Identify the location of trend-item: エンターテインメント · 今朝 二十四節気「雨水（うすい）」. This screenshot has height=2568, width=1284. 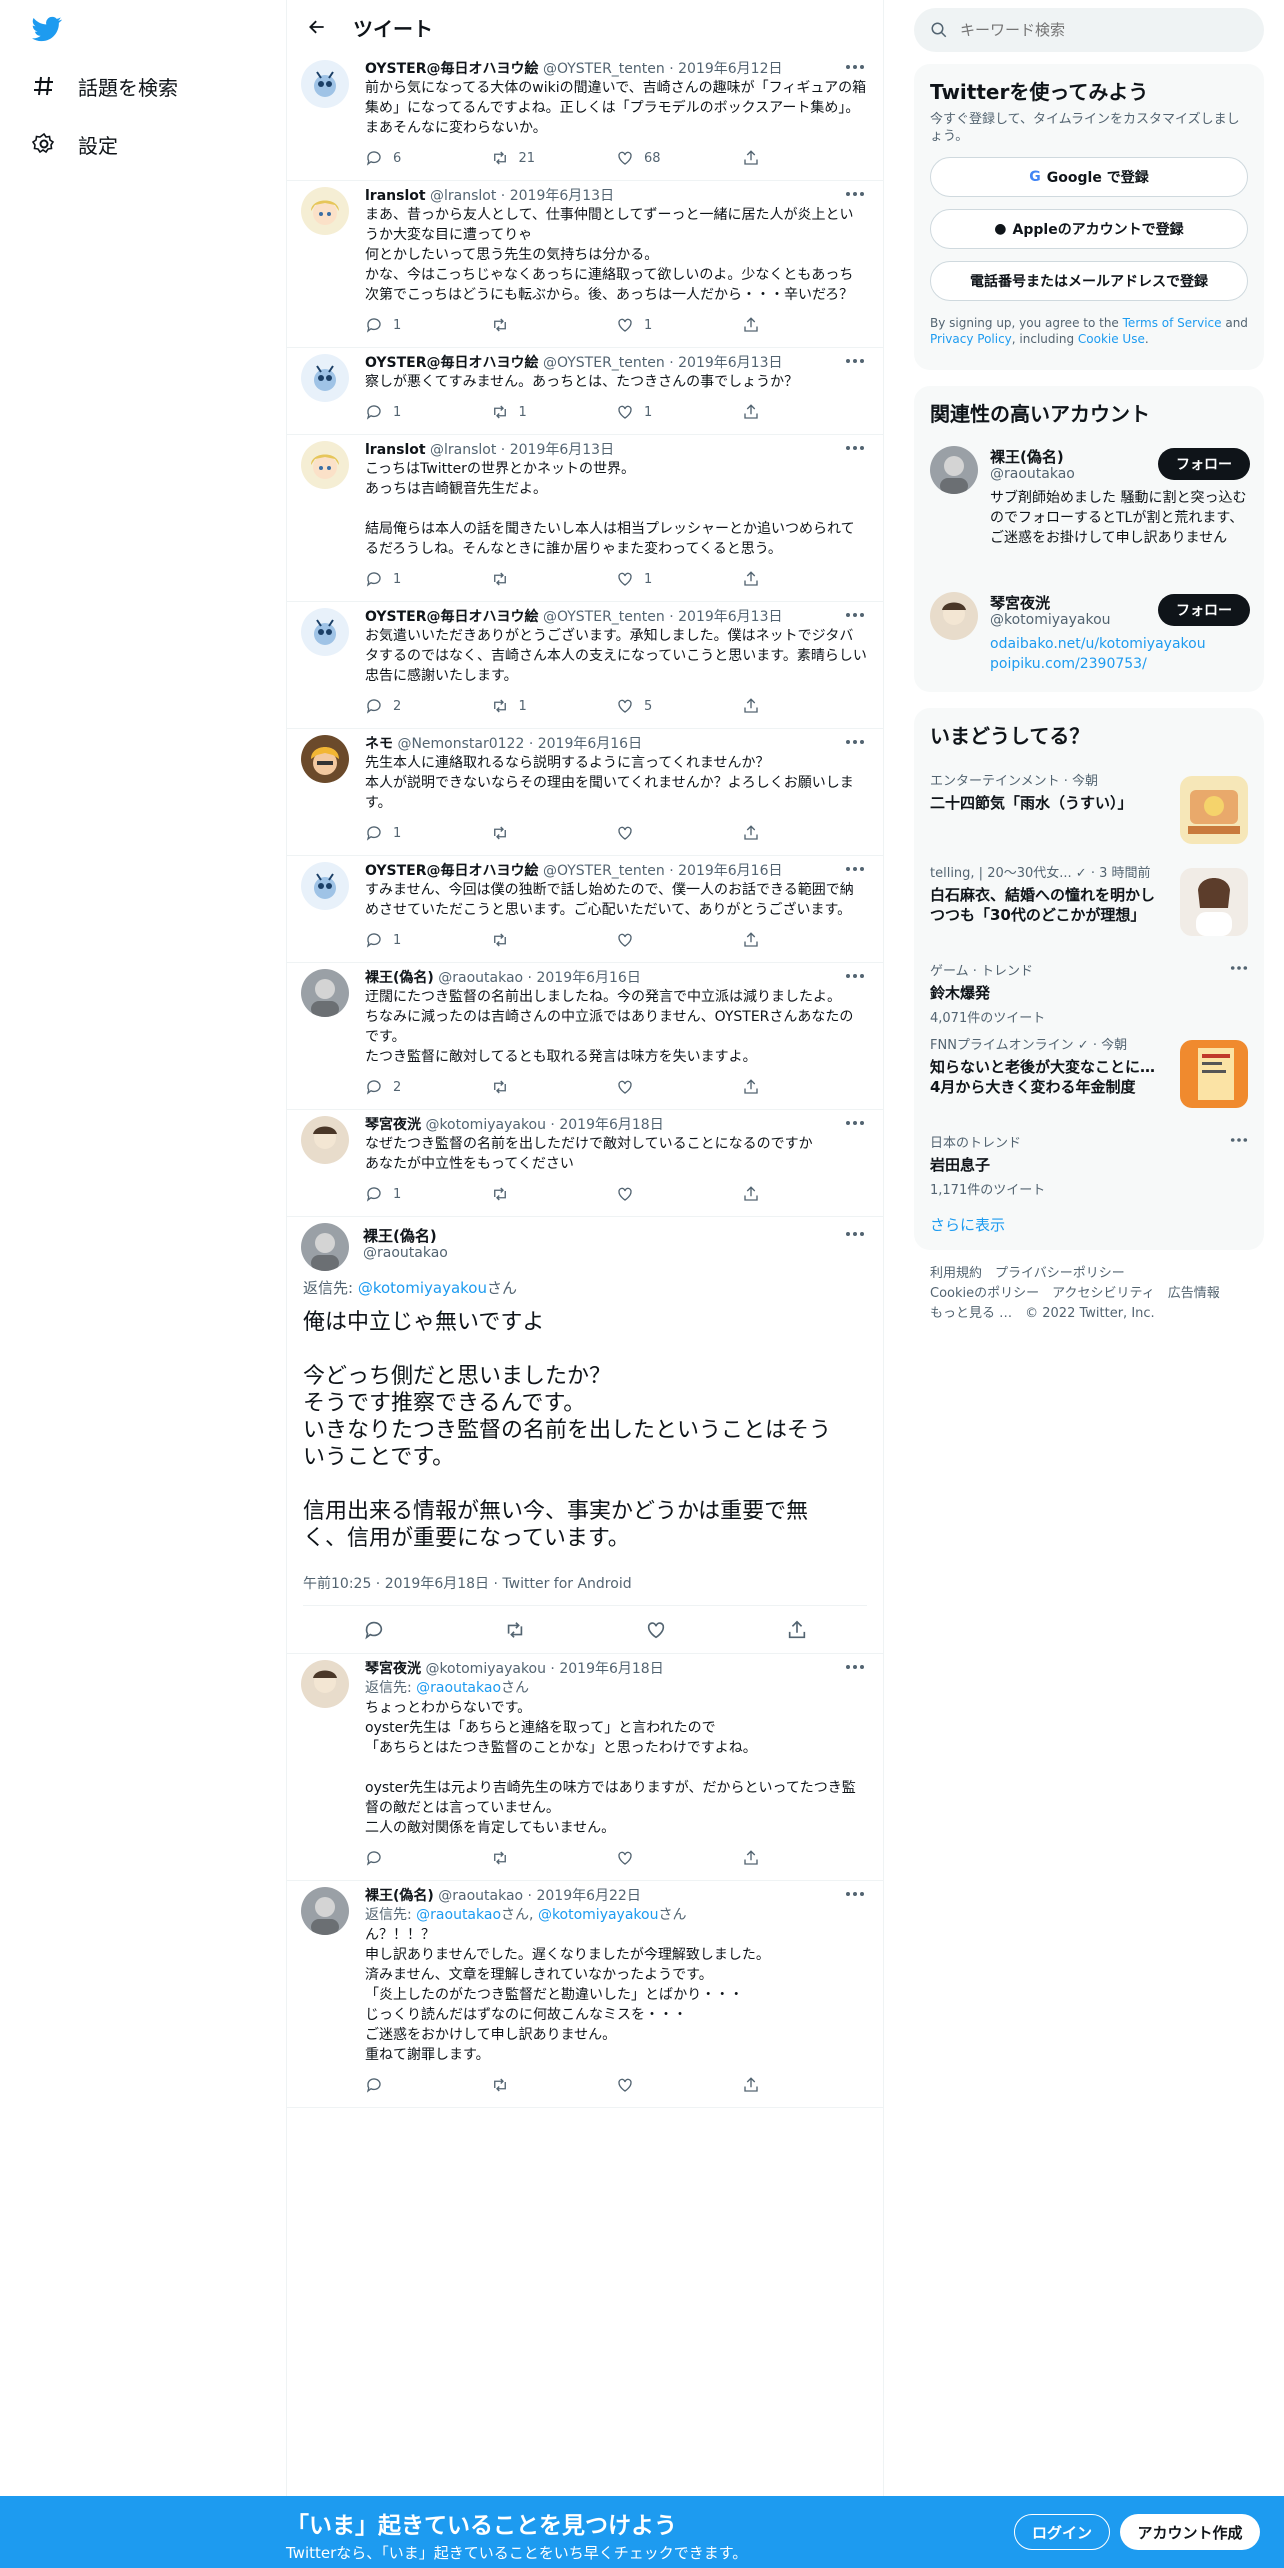
(1089, 808).